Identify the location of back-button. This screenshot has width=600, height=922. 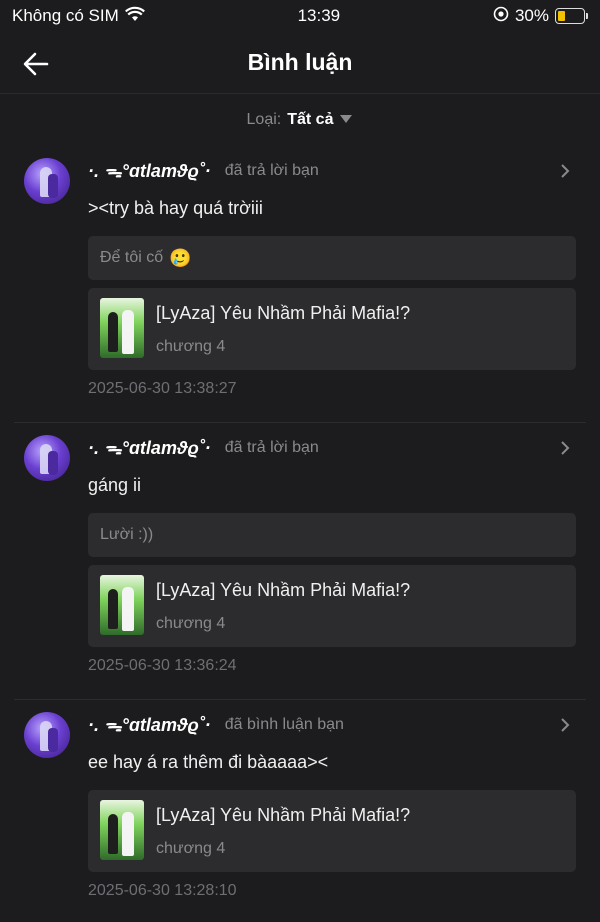
(36, 64).